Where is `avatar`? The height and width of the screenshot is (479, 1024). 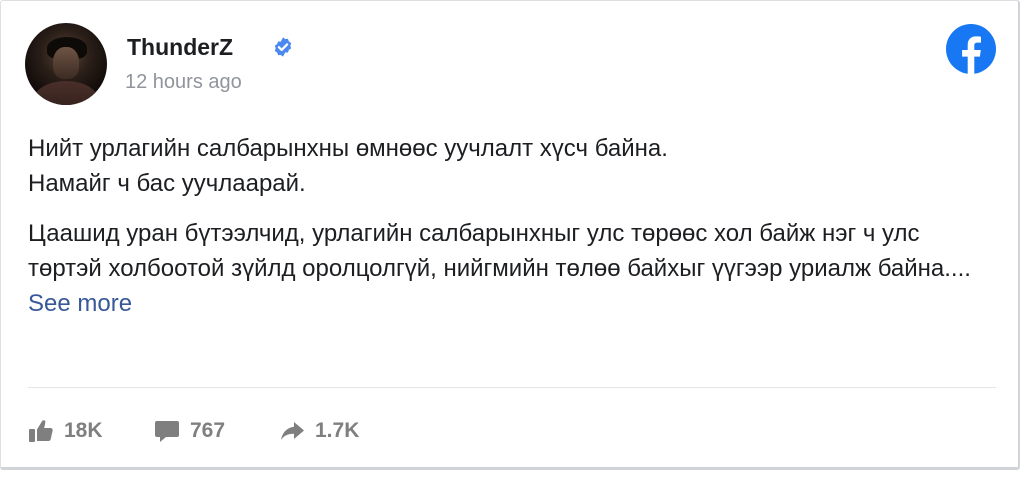
avatar is located at coordinates (66, 64).